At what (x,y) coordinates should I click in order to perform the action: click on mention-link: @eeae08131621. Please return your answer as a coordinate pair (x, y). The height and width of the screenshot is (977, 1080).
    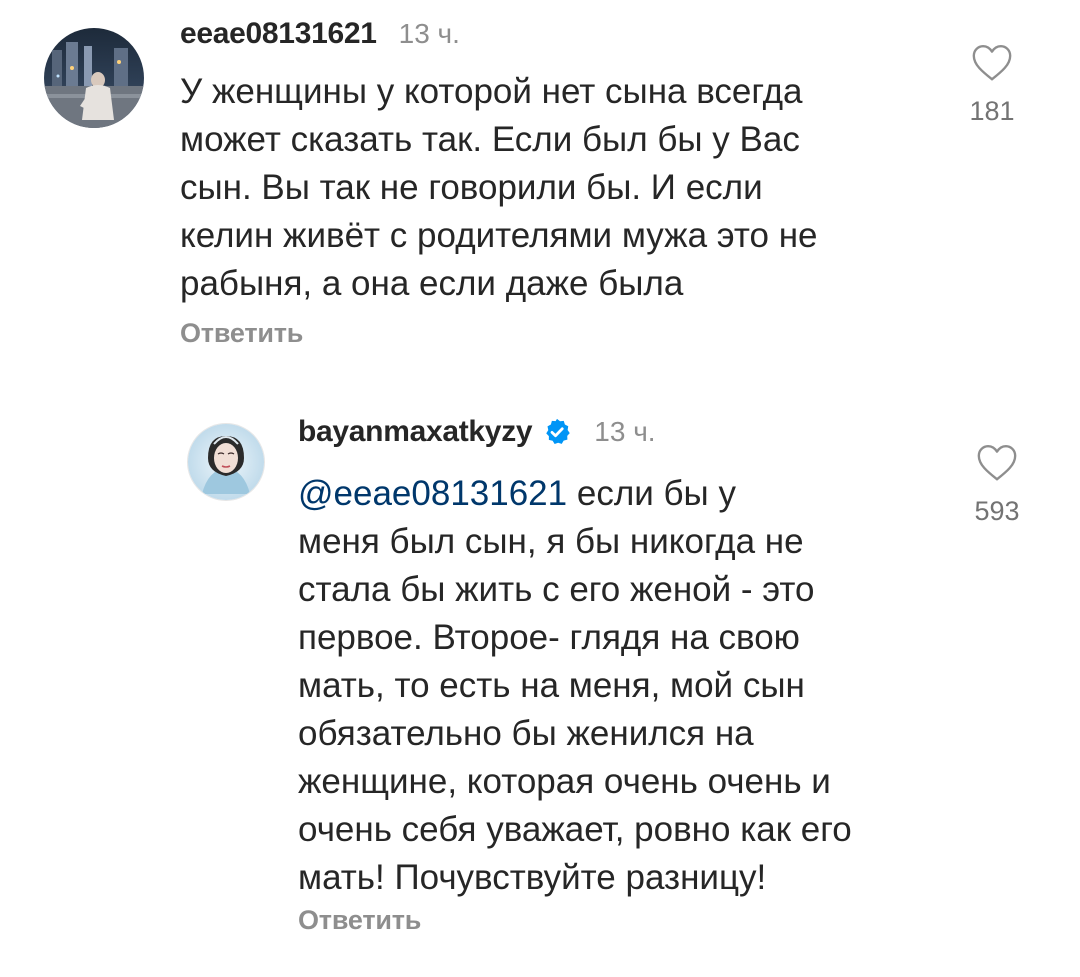
    Looking at the image, I should click on (432, 493).